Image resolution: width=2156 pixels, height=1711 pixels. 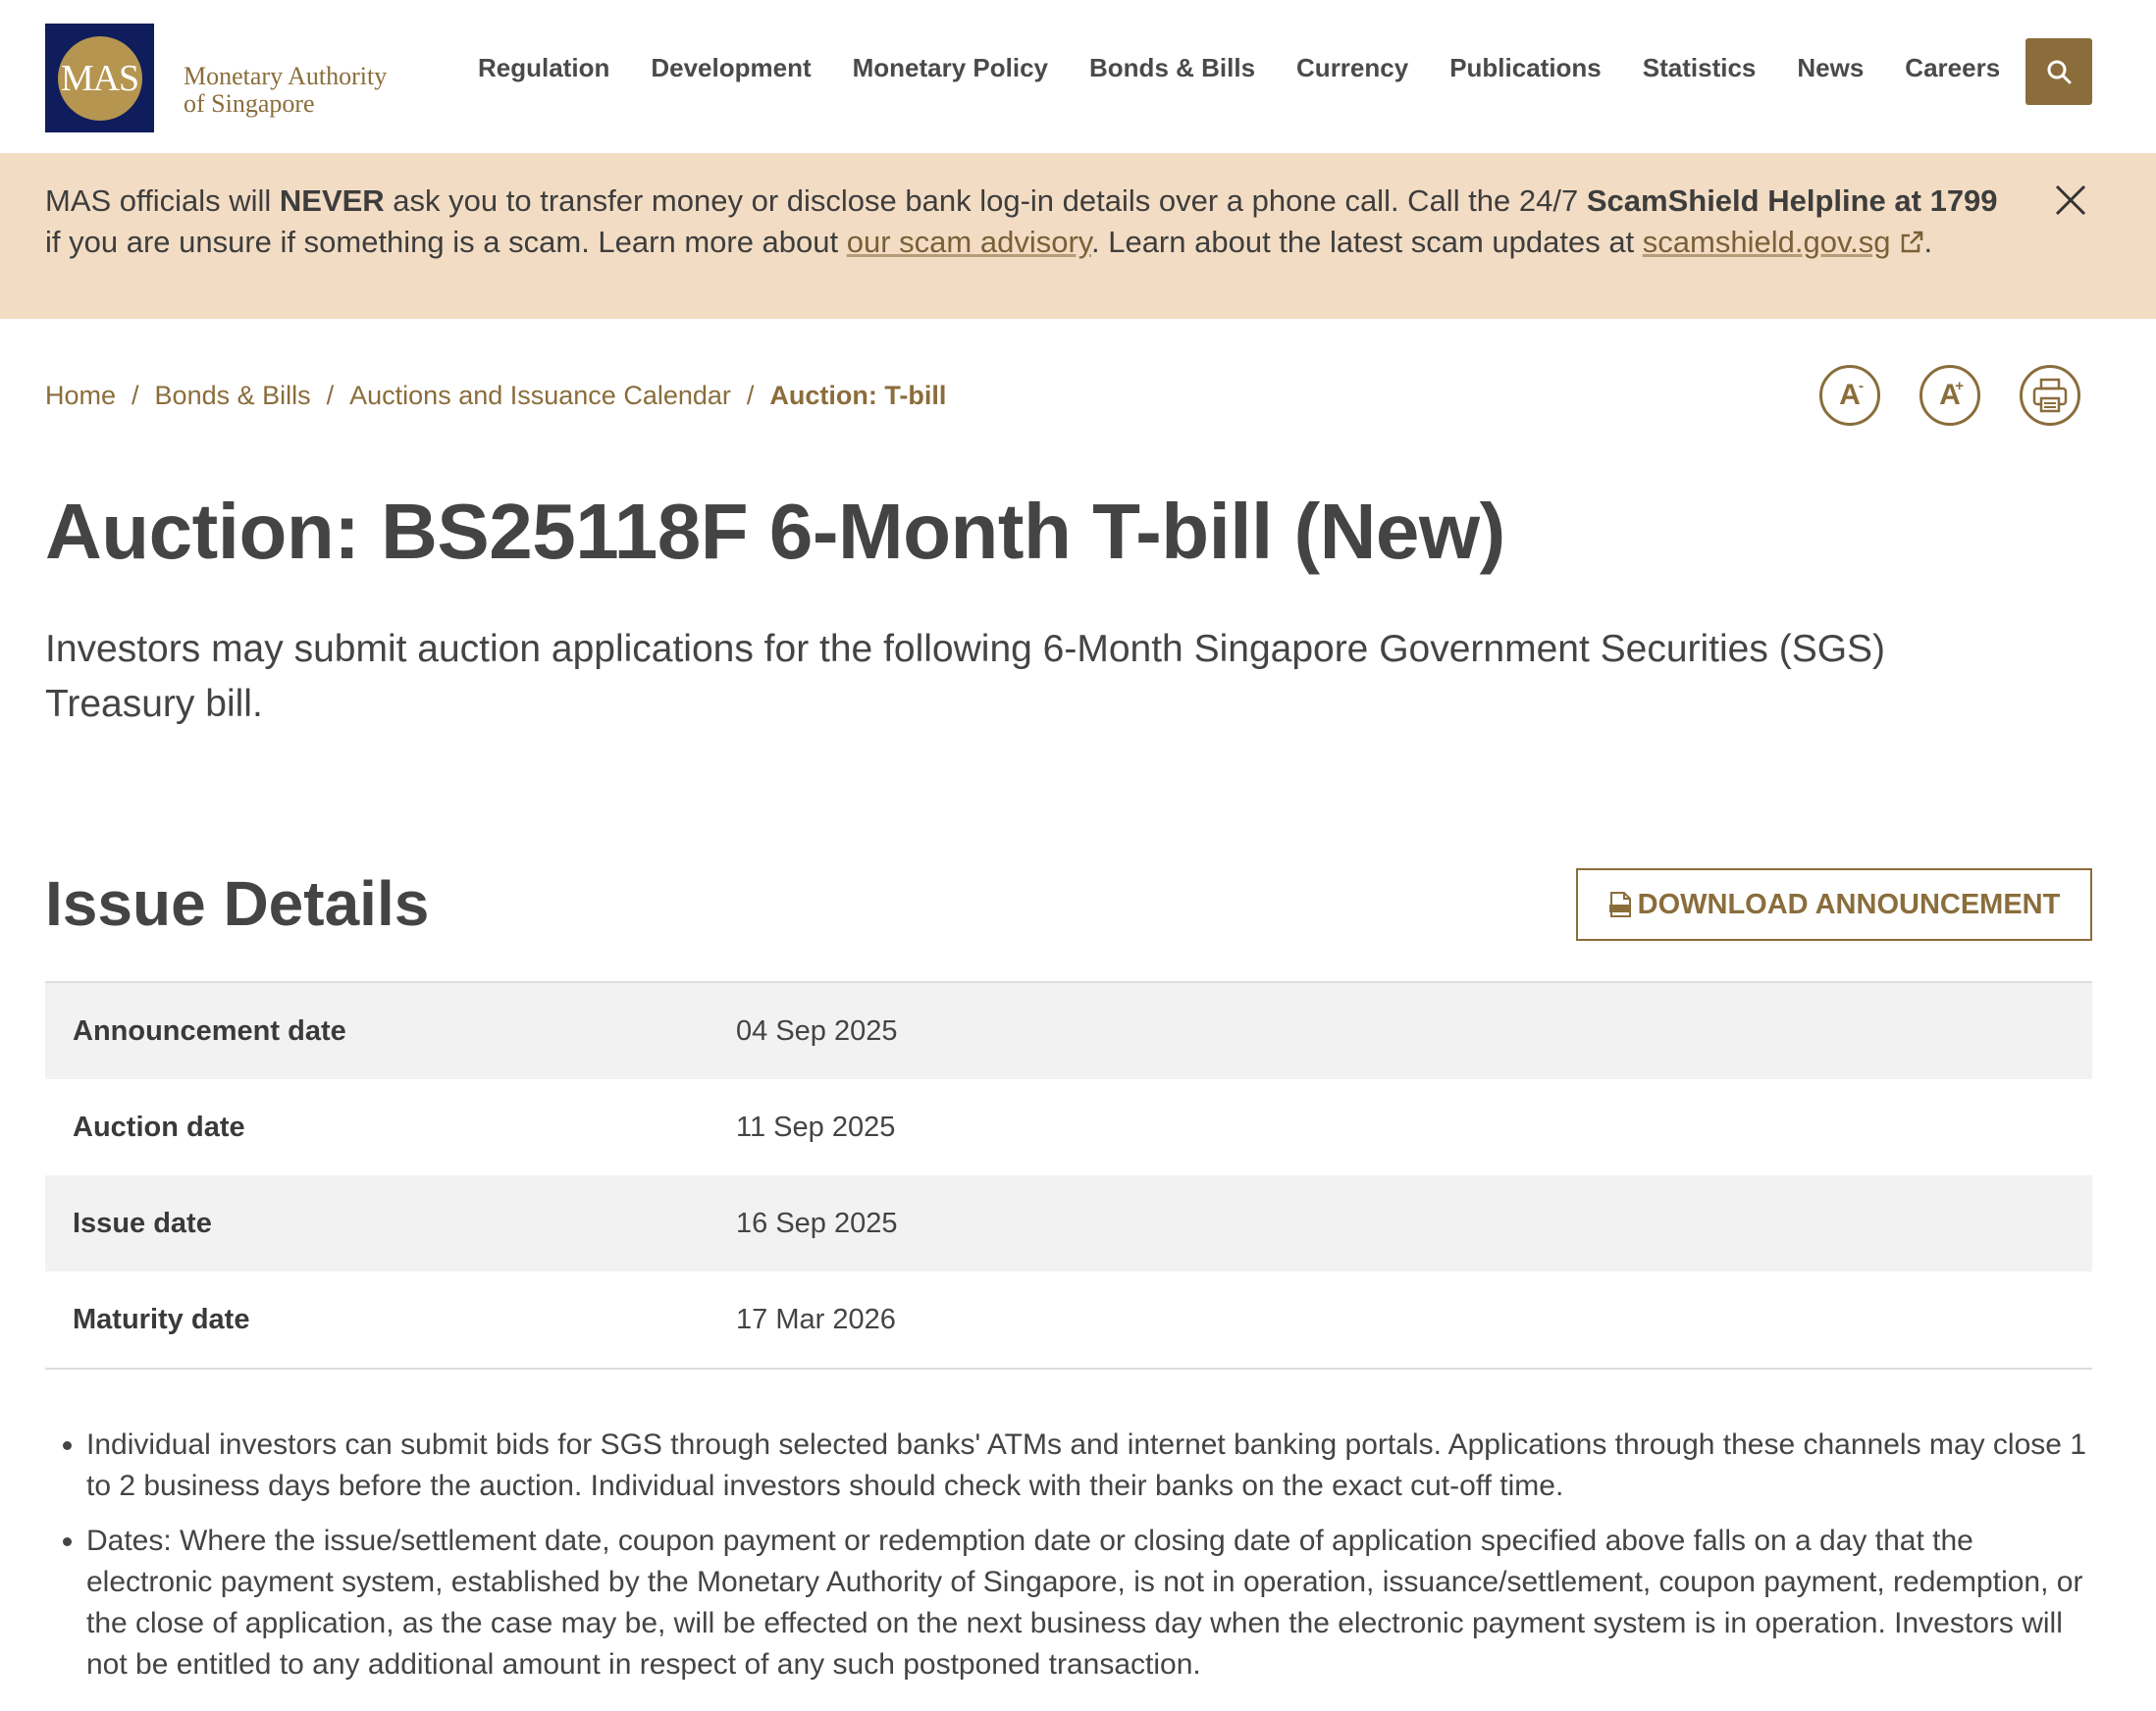 What do you see at coordinates (142, 1223) in the screenshot?
I see `row-label: Issue date` at bounding box center [142, 1223].